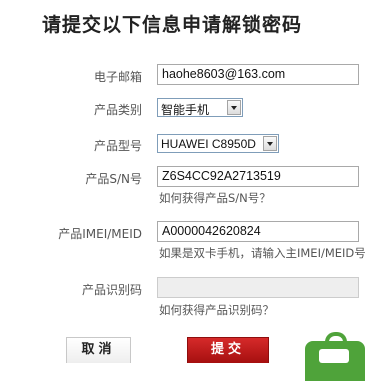 This screenshot has height=381, width=385. What do you see at coordinates (228, 350) in the screenshot?
I see `submit-button: 提交` at bounding box center [228, 350].